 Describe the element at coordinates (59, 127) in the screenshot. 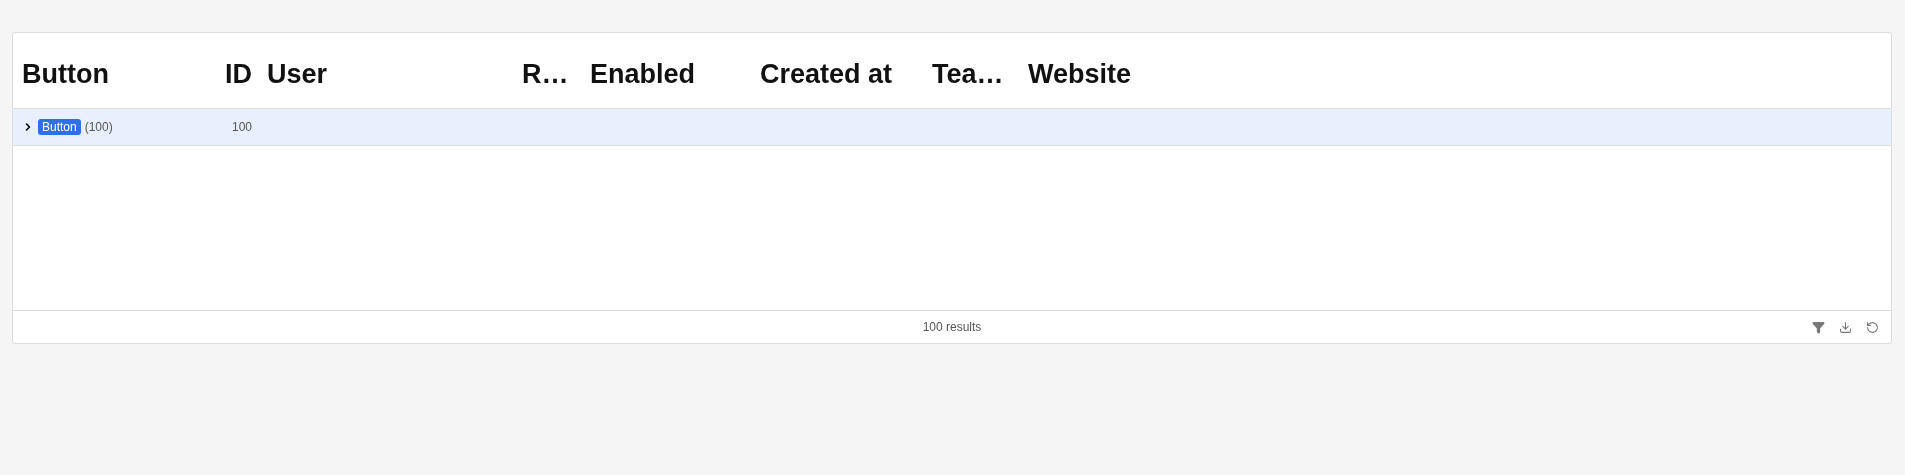

I see `group-tag: Button` at that location.